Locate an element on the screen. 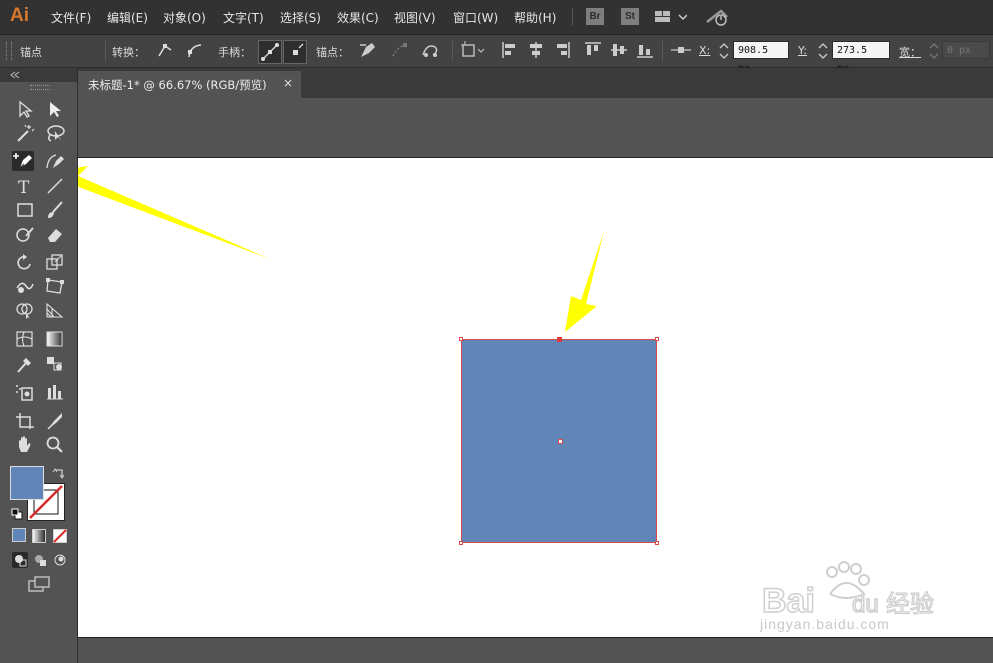 The height and width of the screenshot is (663, 993). rotate-icon is located at coordinates (25, 262).